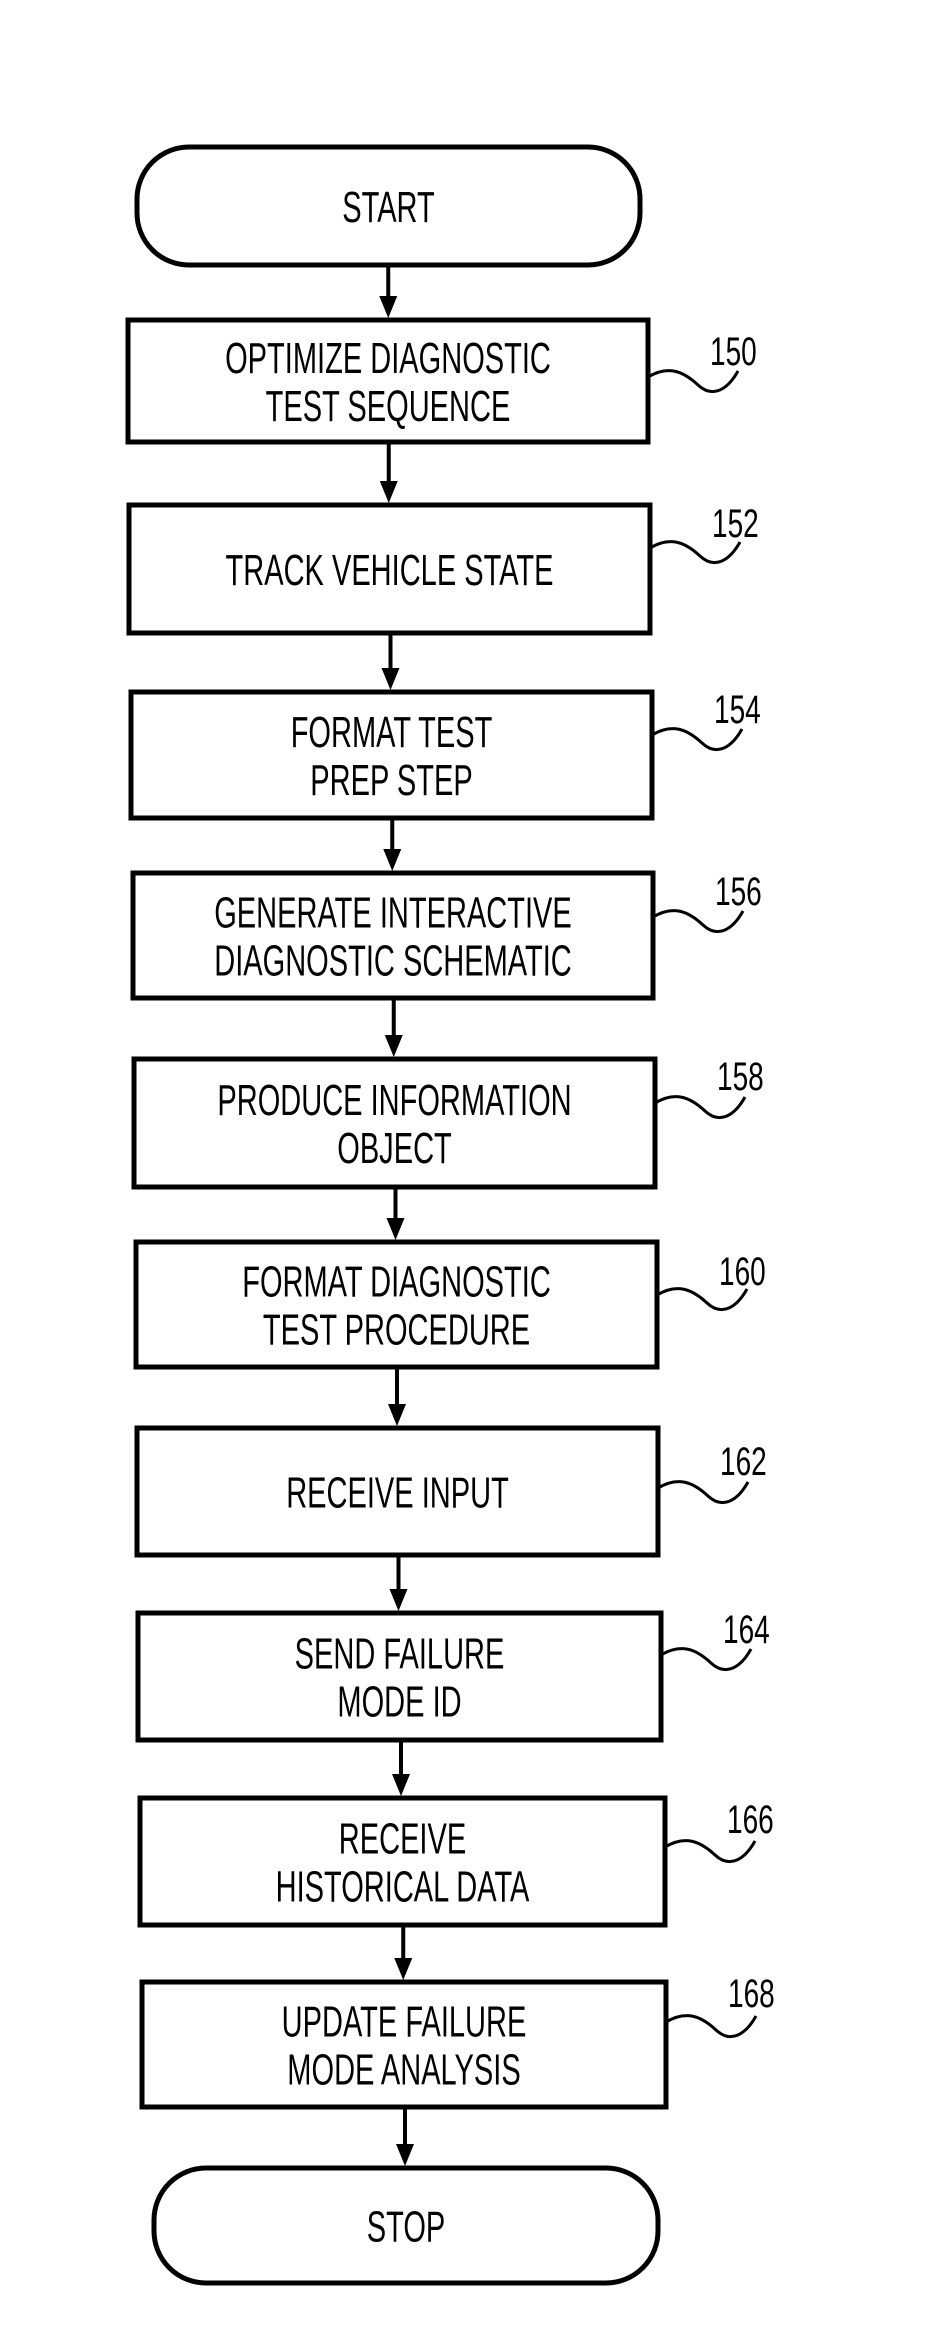  What do you see at coordinates (399, 1701) in the screenshot?
I see `step-label-line: MODE ID` at bounding box center [399, 1701].